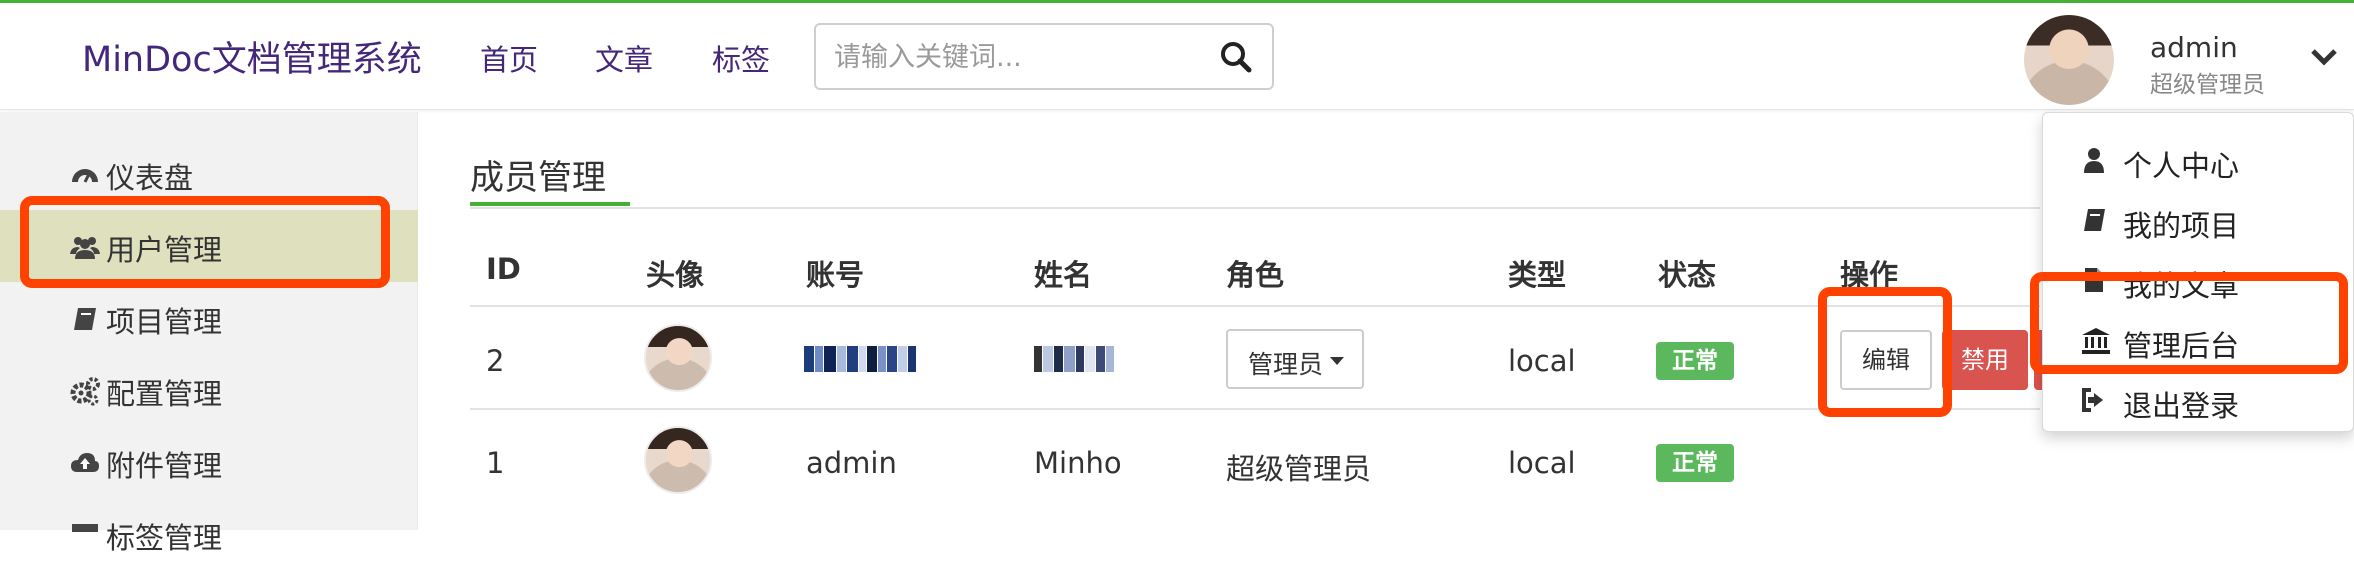 This screenshot has height=570, width=2354. Describe the element at coordinates (2094, 160) in the screenshot. I see `user-icon` at that location.